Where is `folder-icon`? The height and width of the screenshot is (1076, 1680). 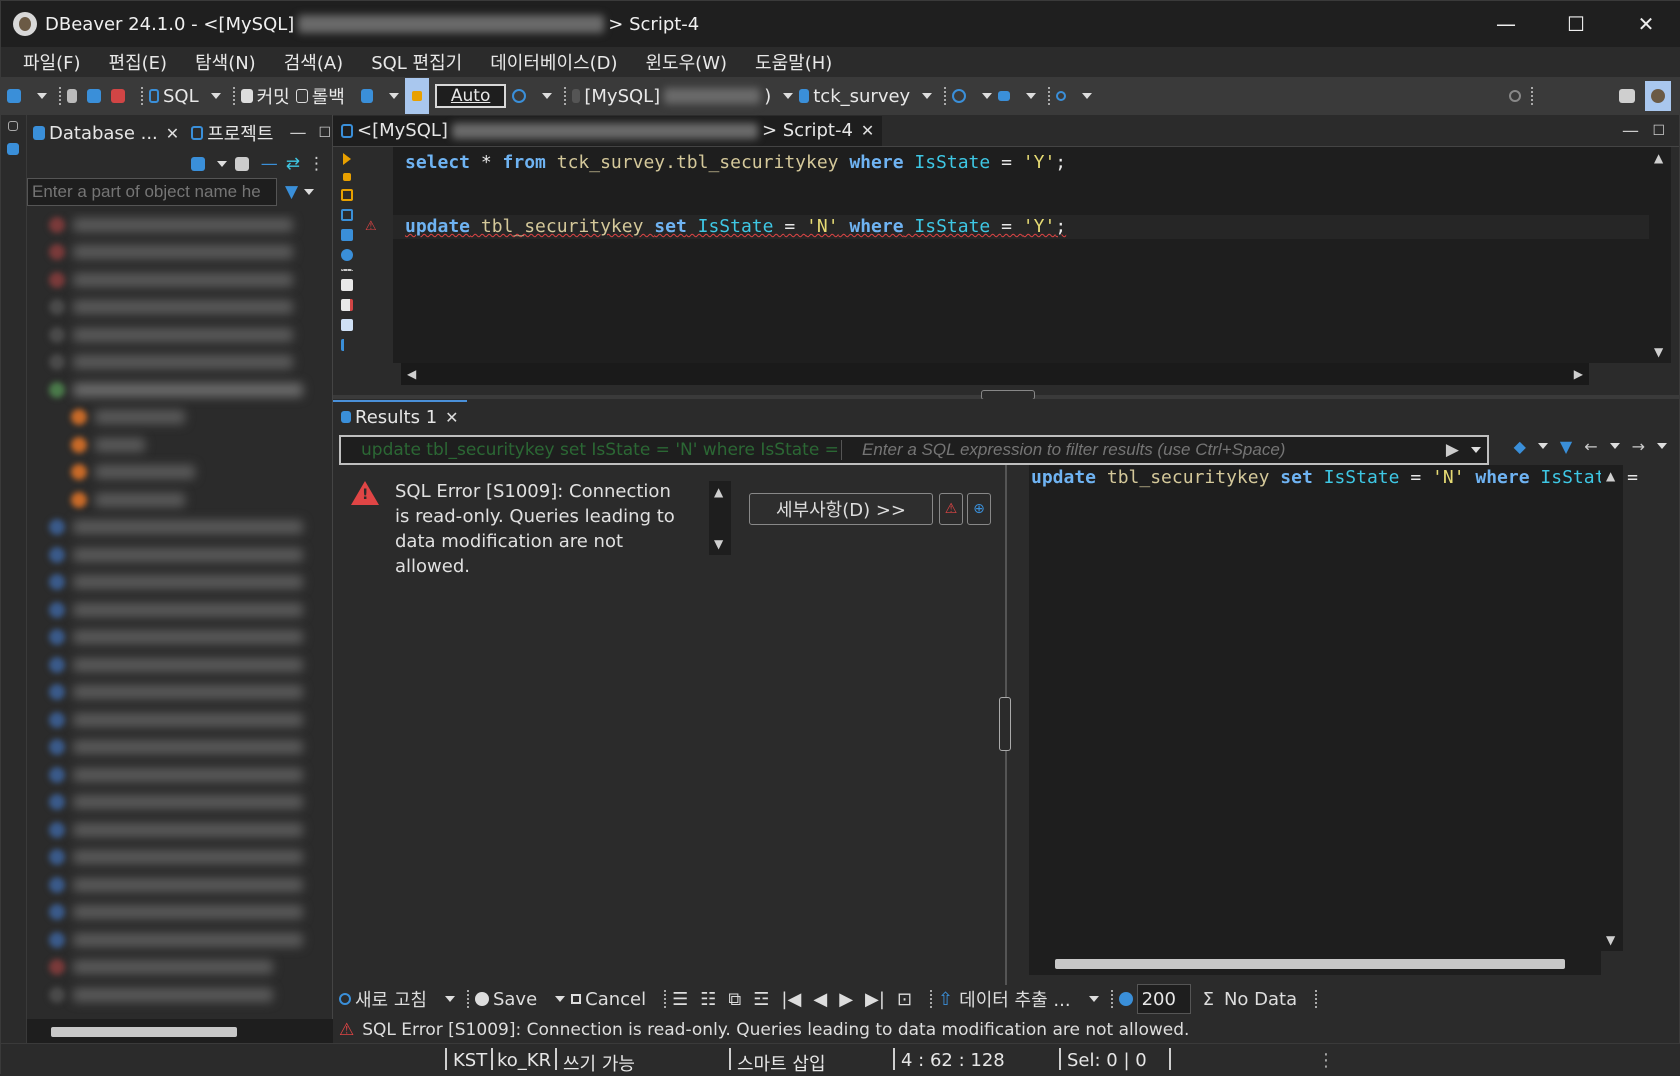 folder-icon is located at coordinates (241, 164).